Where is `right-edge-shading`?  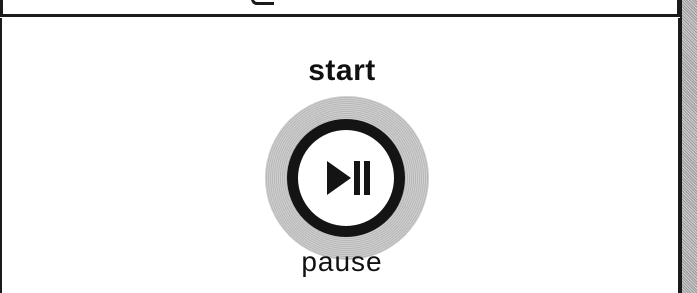
right-edge-shading is located at coordinates (688, 146).